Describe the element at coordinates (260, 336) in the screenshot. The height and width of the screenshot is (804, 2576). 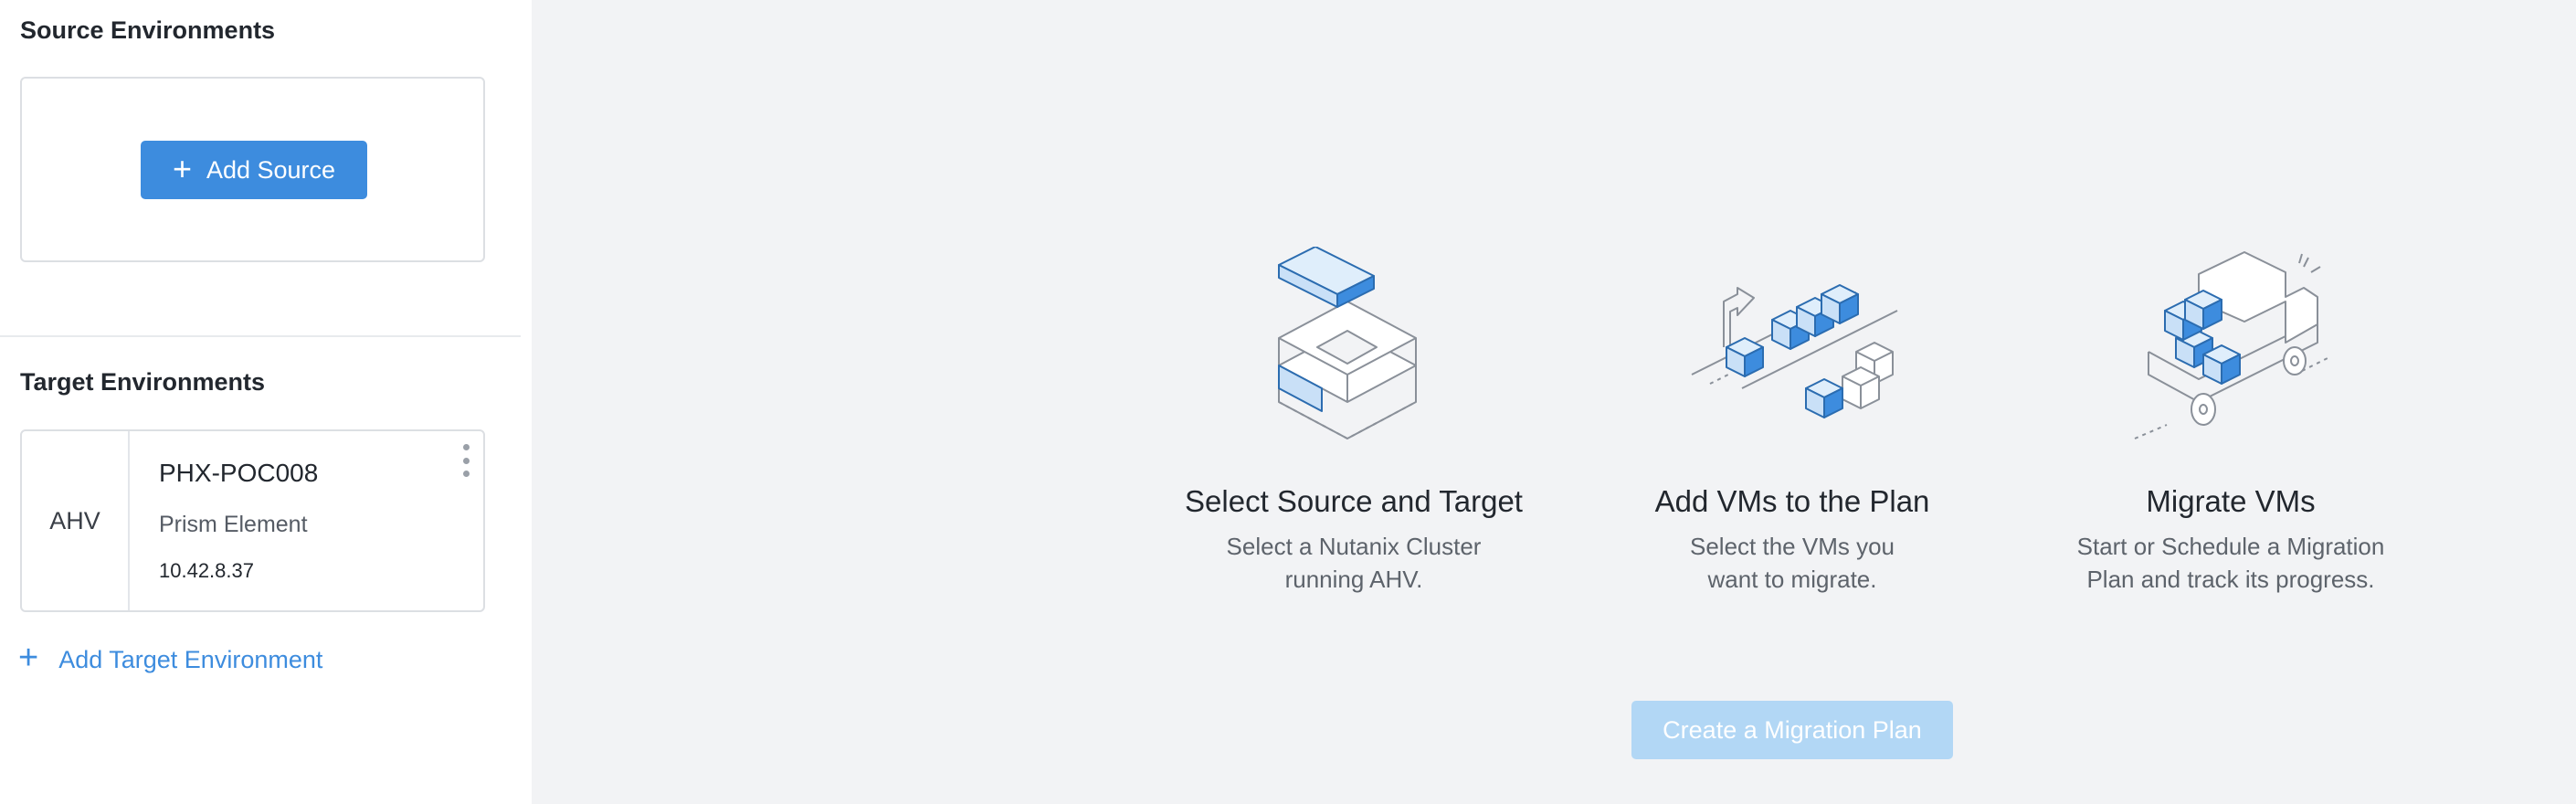
I see `divider` at that location.